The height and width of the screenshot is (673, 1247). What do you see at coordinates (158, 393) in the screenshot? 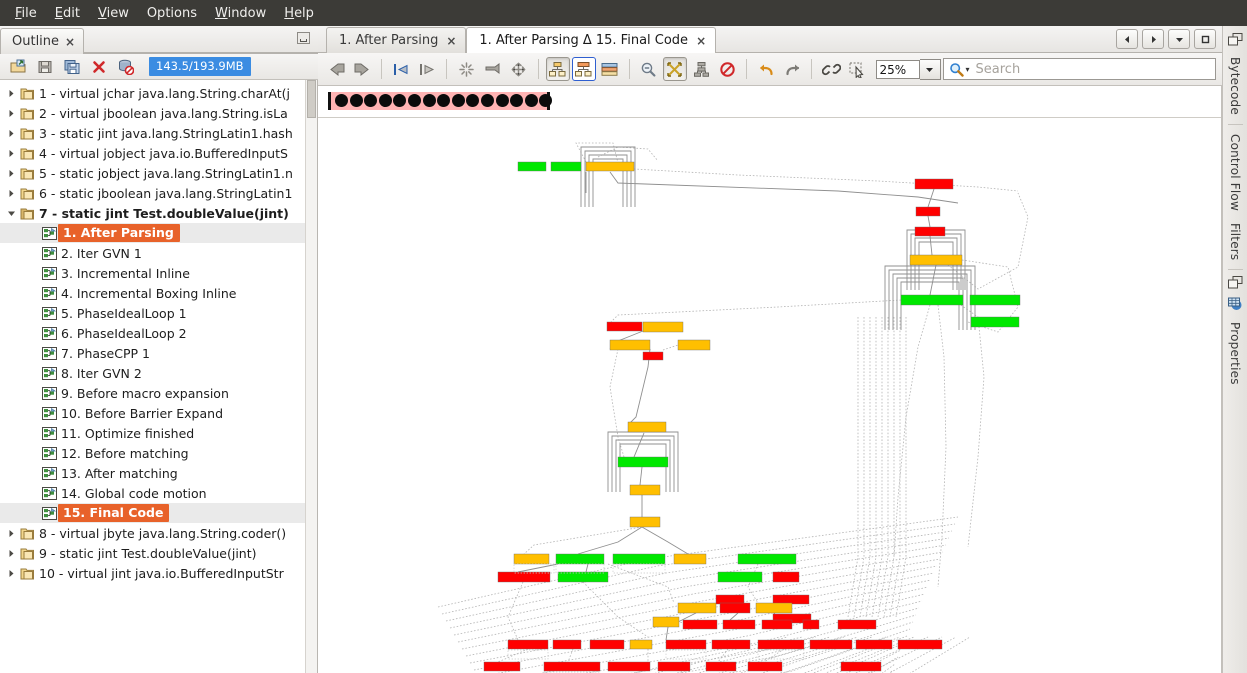
I see `tree-graph-row: 9. Before macro expansion` at bounding box center [158, 393].